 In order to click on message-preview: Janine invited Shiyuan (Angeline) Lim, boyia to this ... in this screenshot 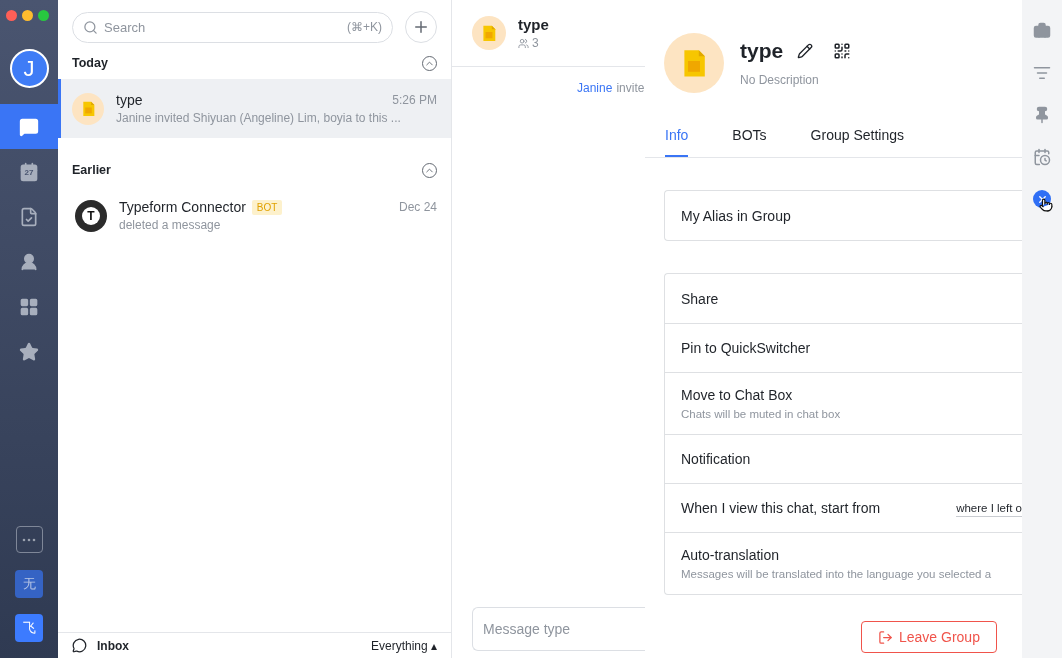, I will do `click(259, 118)`.